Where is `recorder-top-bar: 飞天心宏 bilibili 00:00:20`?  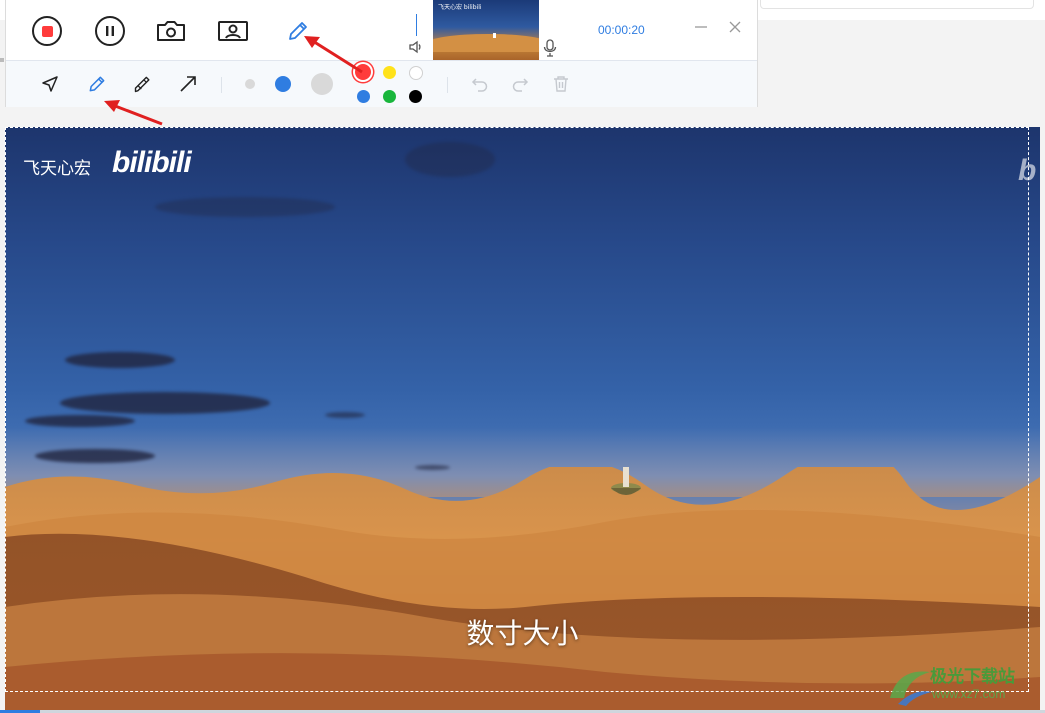 recorder-top-bar: 飞天心宏 bilibili 00:00:20 is located at coordinates (381, 30).